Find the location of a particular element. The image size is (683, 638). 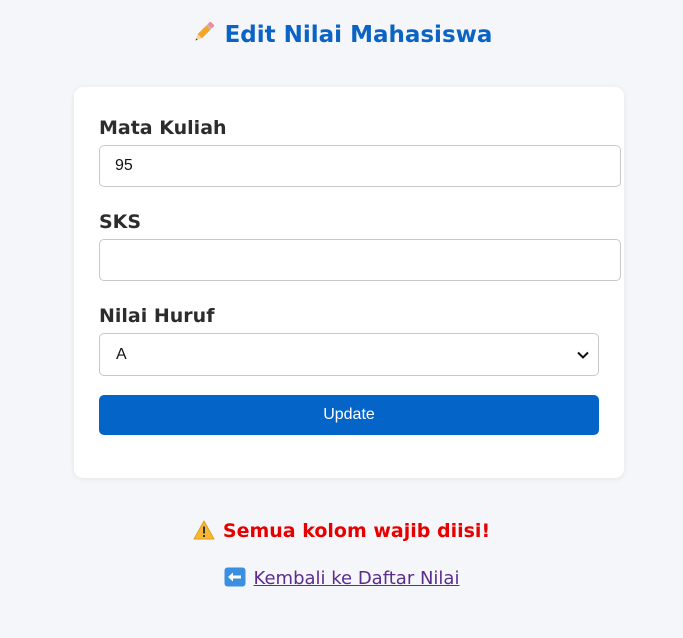

validation-alert: Semua kolom wajib diisi! is located at coordinates (341, 532).